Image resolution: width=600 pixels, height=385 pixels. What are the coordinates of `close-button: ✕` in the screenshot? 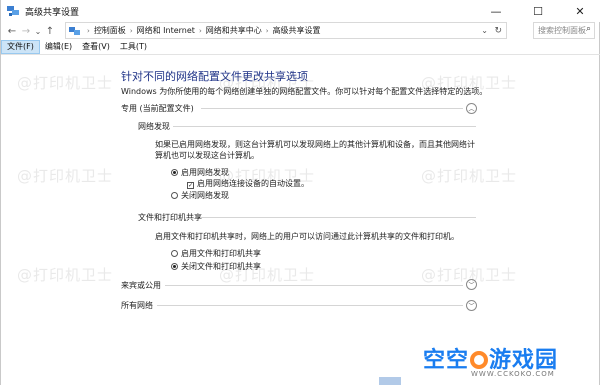 It's located at (579, 11).